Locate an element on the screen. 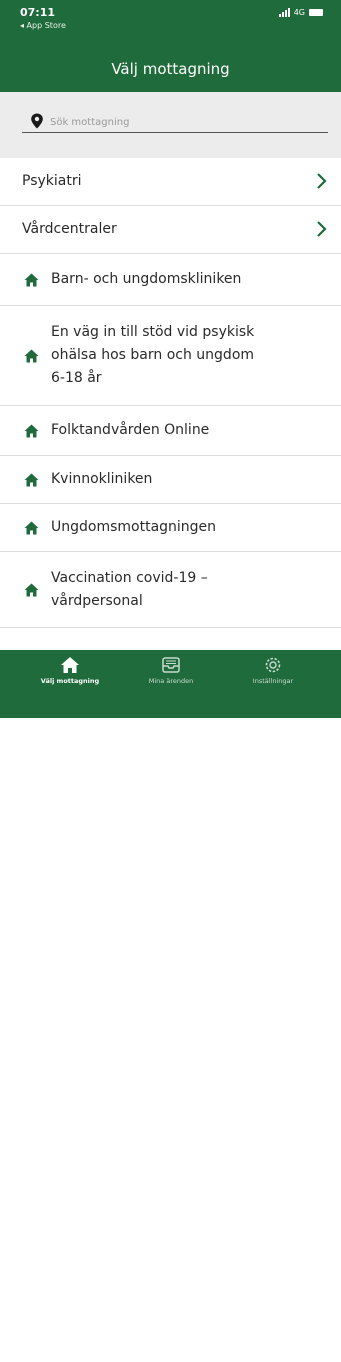 Image resolution: width=341 pixels, height=1362 pixels. battery-icon is located at coordinates (316, 12).